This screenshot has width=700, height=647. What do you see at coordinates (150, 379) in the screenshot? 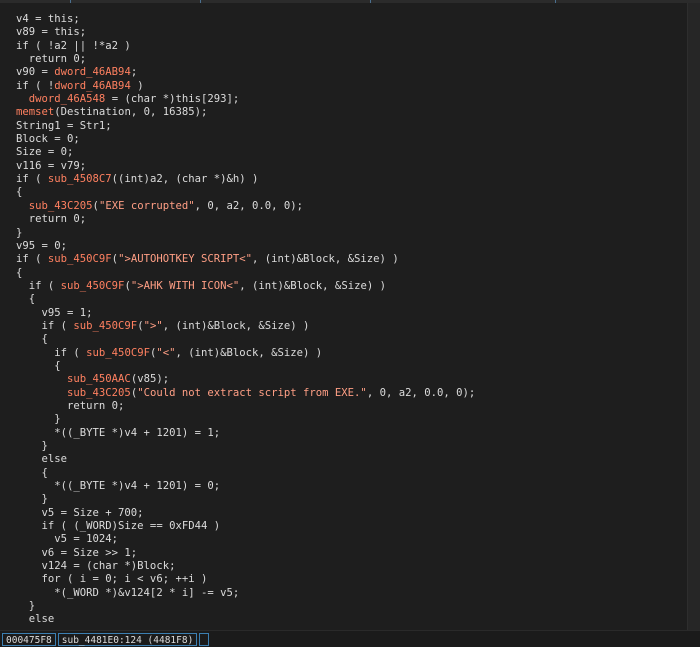
I see `code-token: (v85);` at bounding box center [150, 379].